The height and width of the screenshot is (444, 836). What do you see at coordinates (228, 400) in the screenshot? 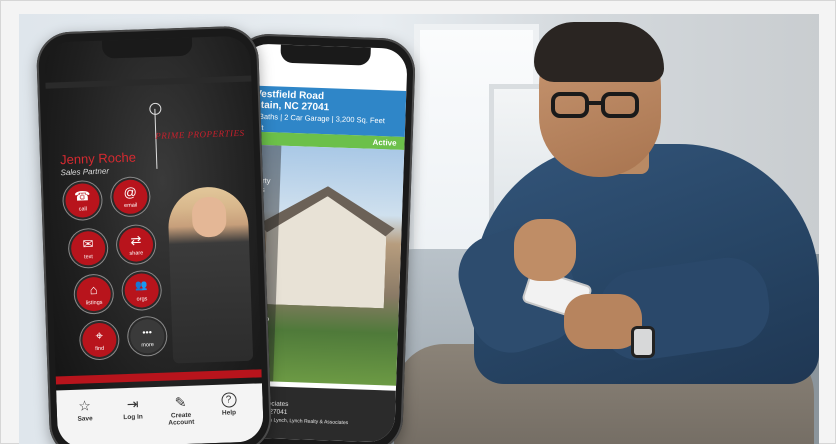
I see `help-icon: ?` at bounding box center [228, 400].